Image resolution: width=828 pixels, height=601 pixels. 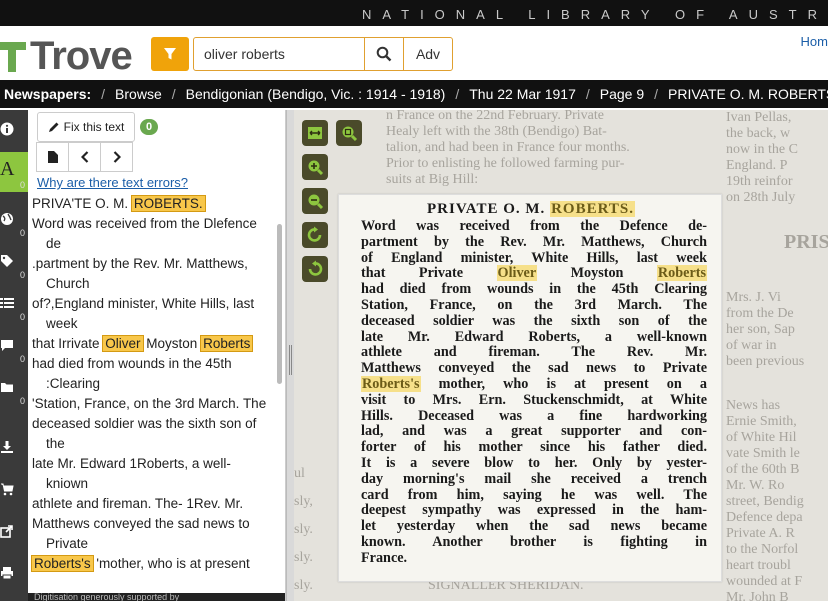 I want to click on rotate-right-button, so click(x=315, y=235).